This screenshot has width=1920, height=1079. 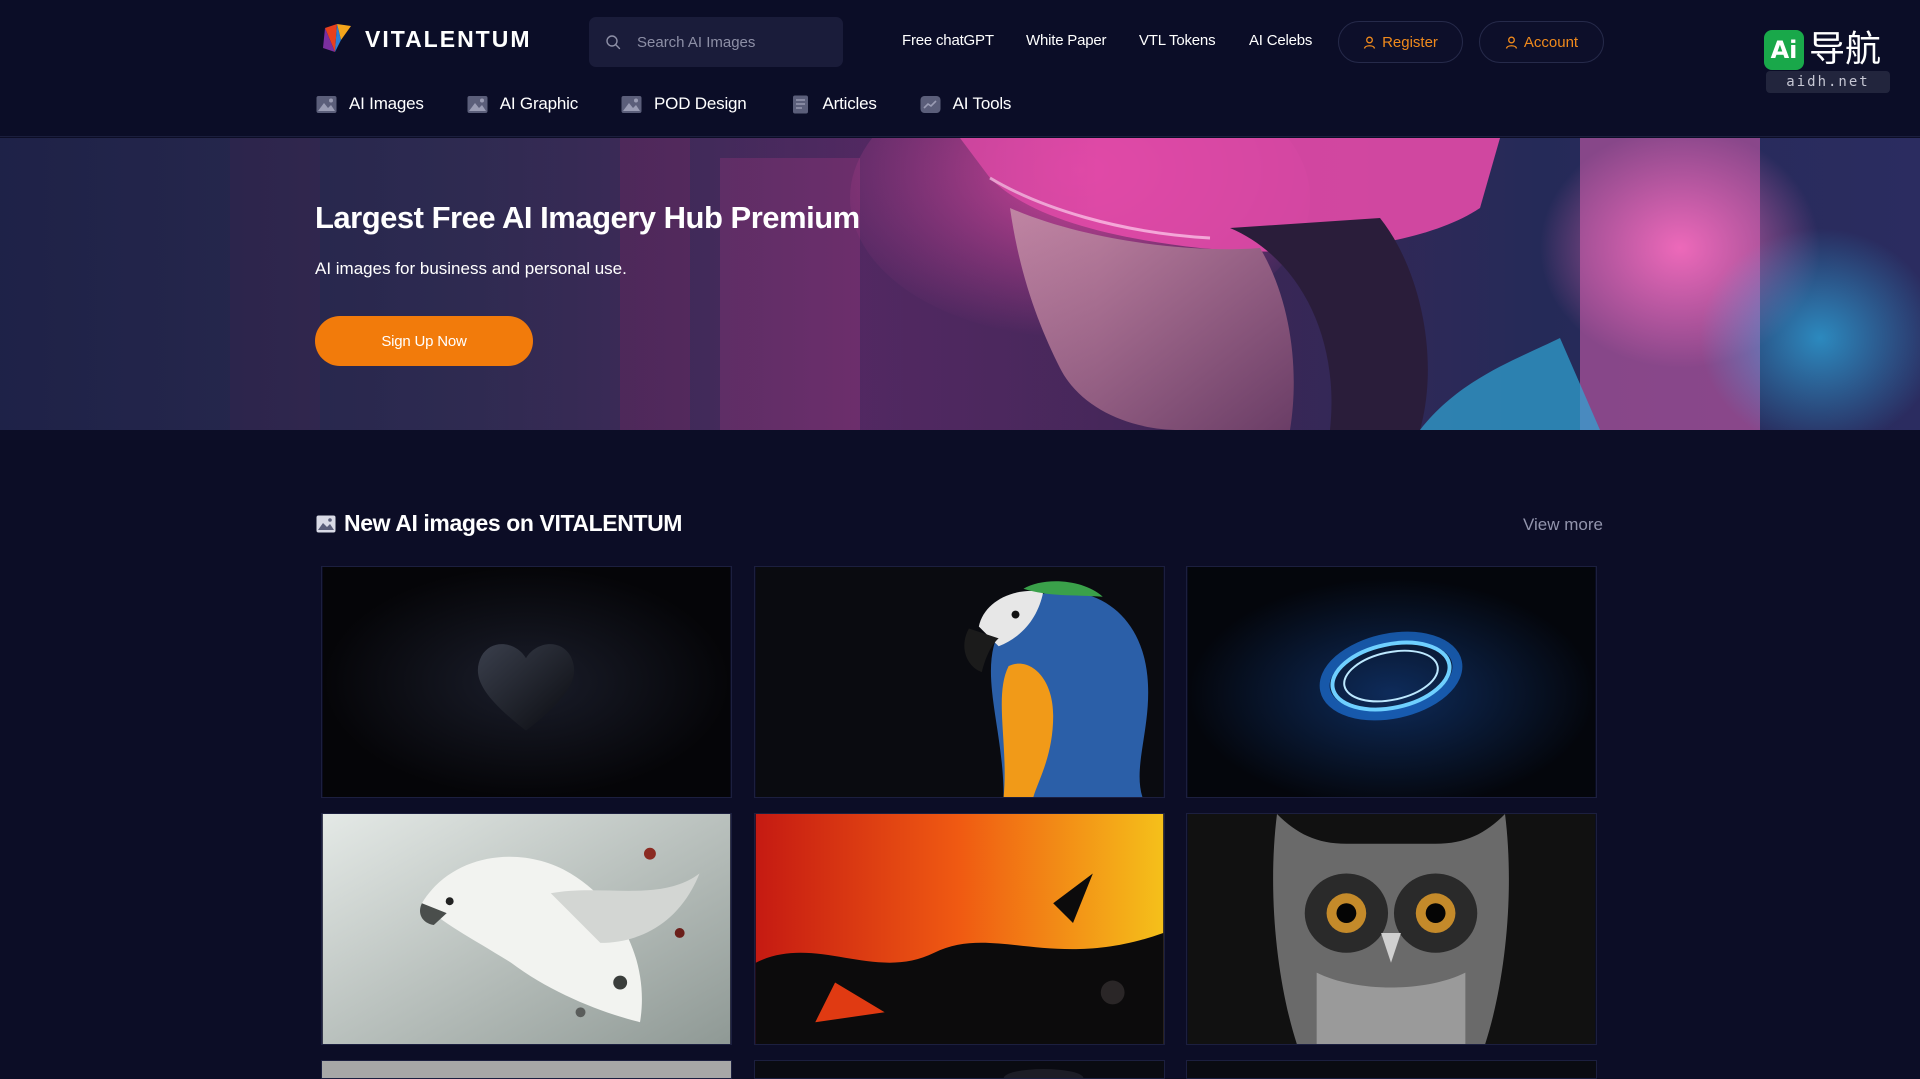 I want to click on vitalentum-logo-icon, so click(x=337, y=38).